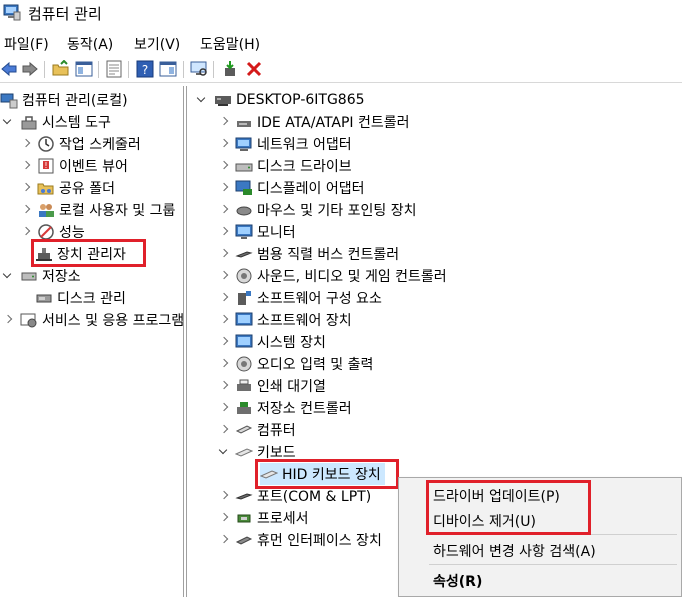  Describe the element at coordinates (257, 232) in the screenshot. I see `device-category-monitors: 모니터` at that location.